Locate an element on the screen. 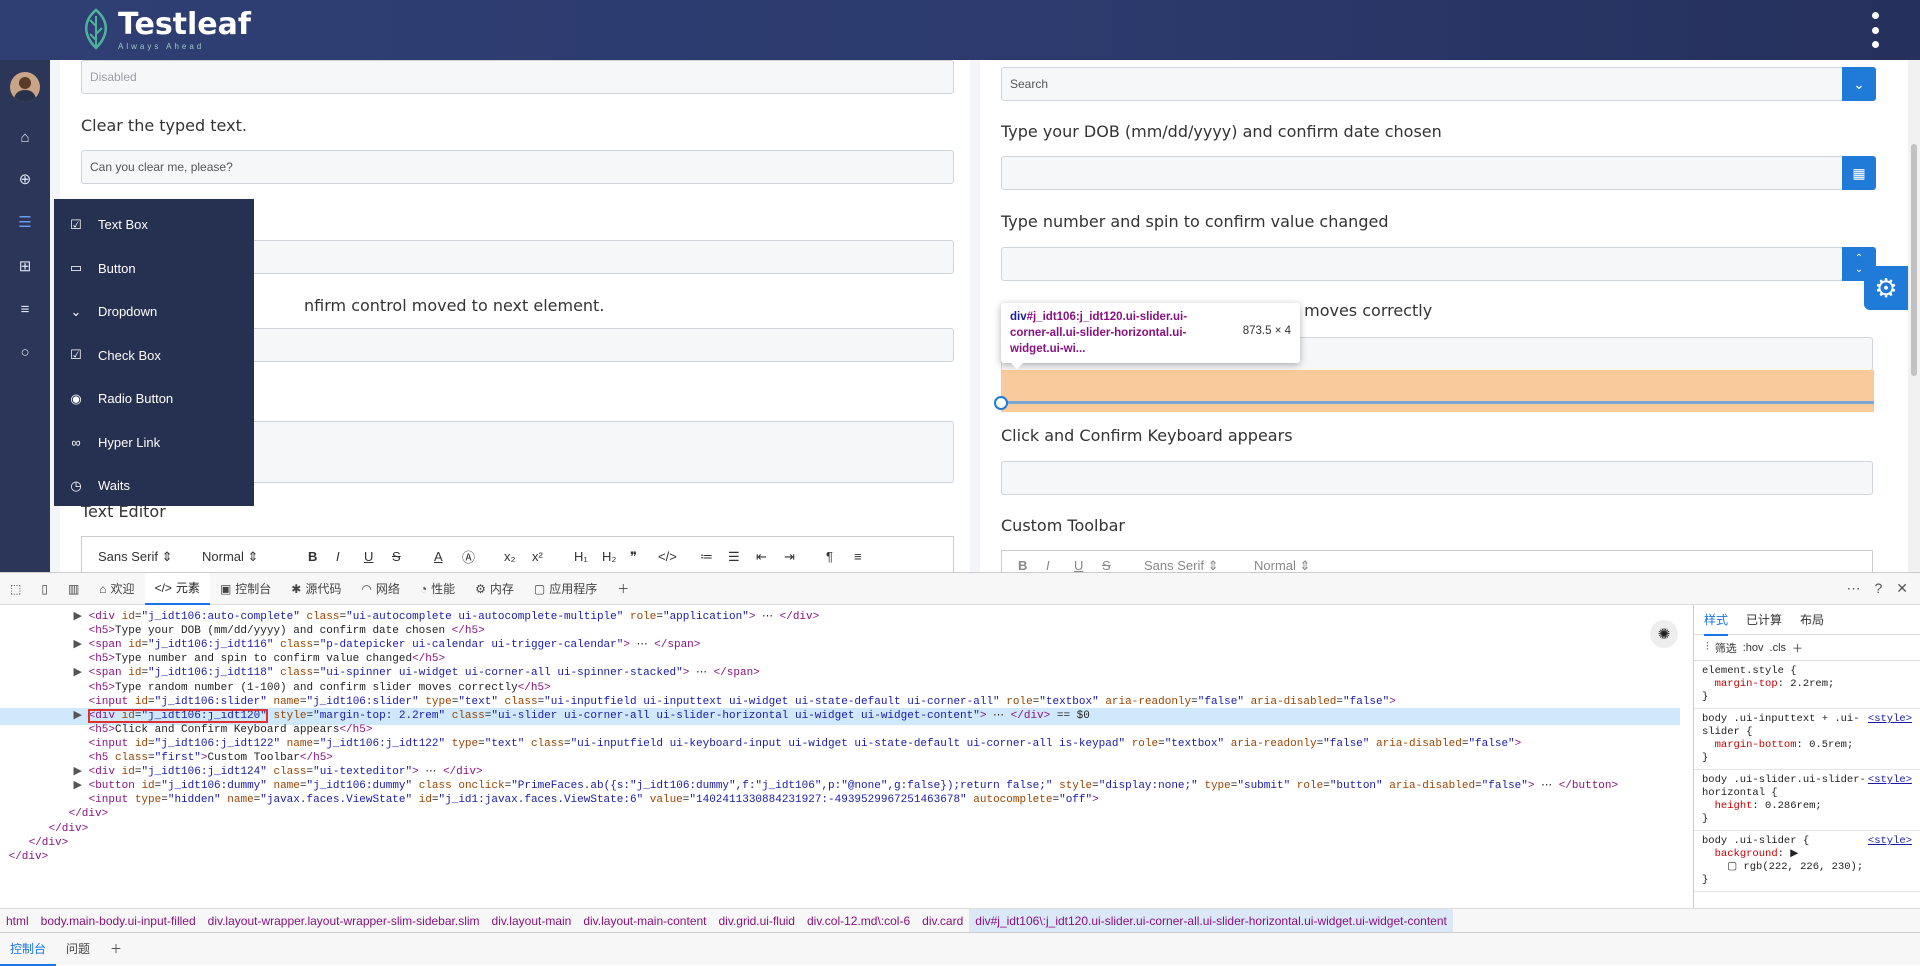 Image resolution: width=1920 pixels, height=966 pixels. add-drawer-tab-icon: ＋ is located at coordinates (116, 949).